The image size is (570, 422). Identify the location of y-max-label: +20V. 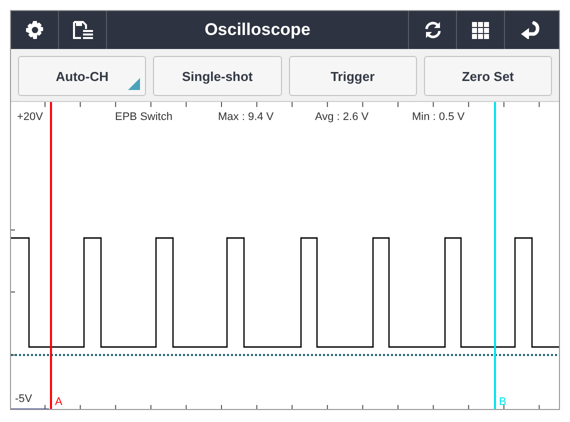
(30, 117).